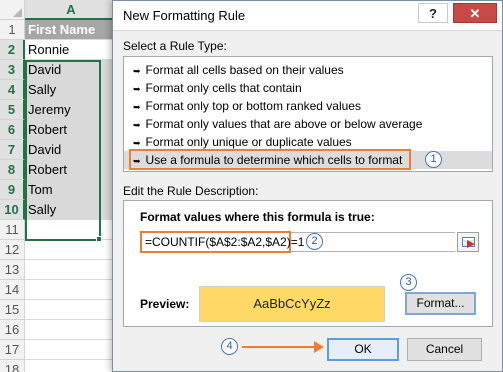 The width and height of the screenshot is (503, 372). Describe the element at coordinates (12, 150) in the screenshot. I see `row-number: 7` at that location.